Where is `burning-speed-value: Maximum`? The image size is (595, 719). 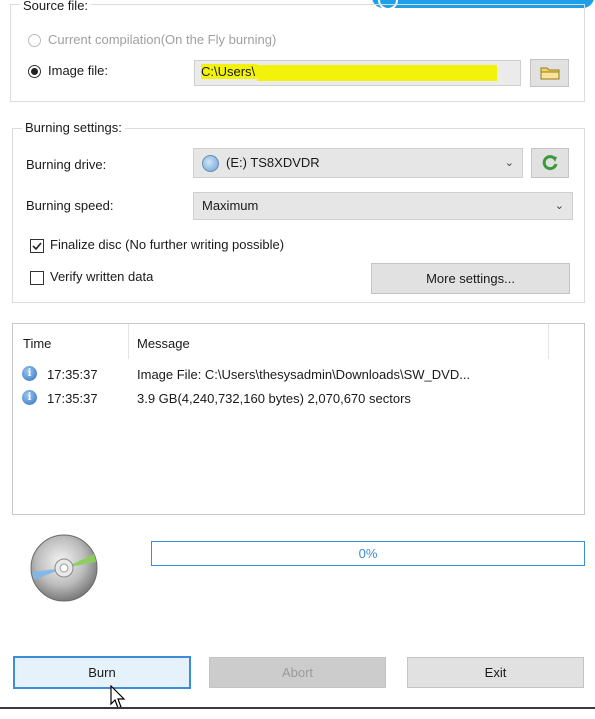
burning-speed-value: Maximum is located at coordinates (230, 205).